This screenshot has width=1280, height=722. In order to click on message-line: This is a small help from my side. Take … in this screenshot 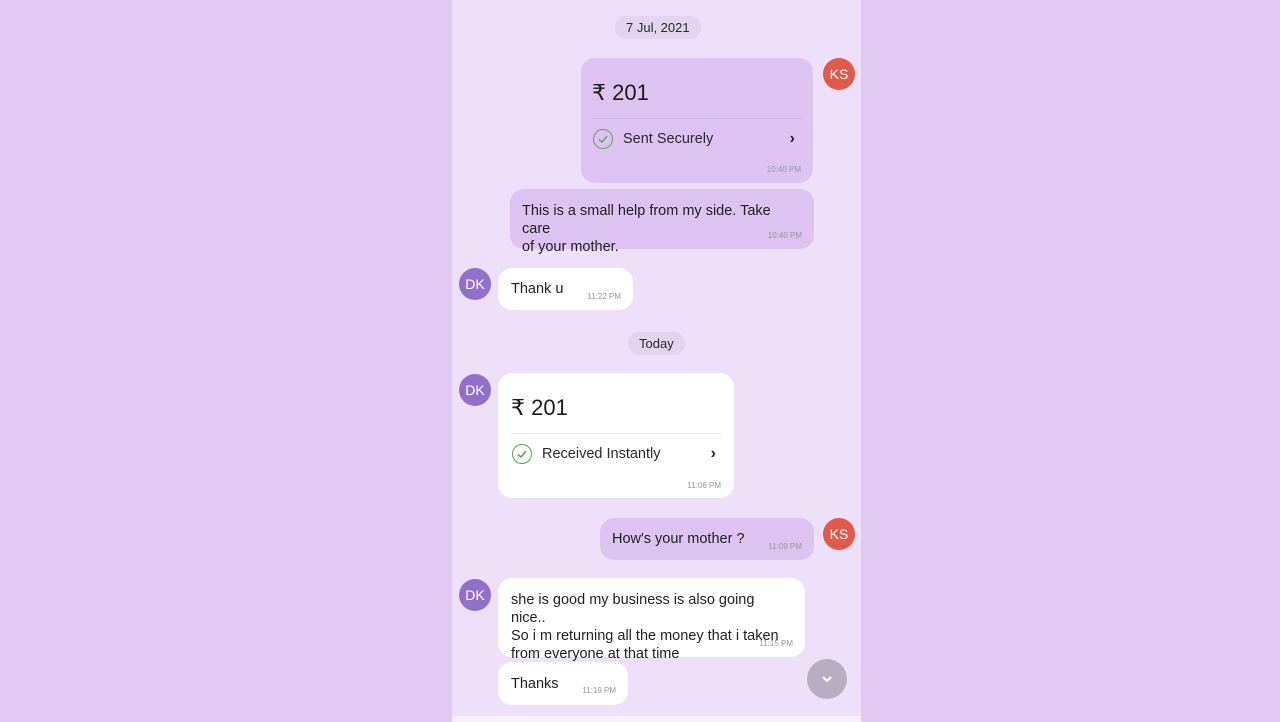, I will do `click(646, 220)`.